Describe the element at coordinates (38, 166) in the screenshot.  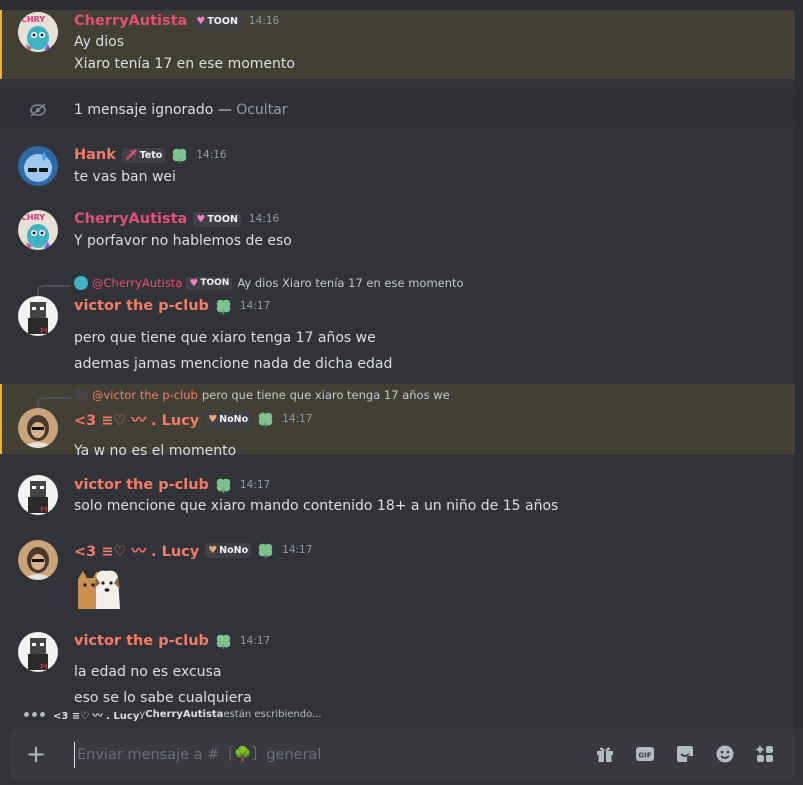
I see `hank-avatar` at that location.